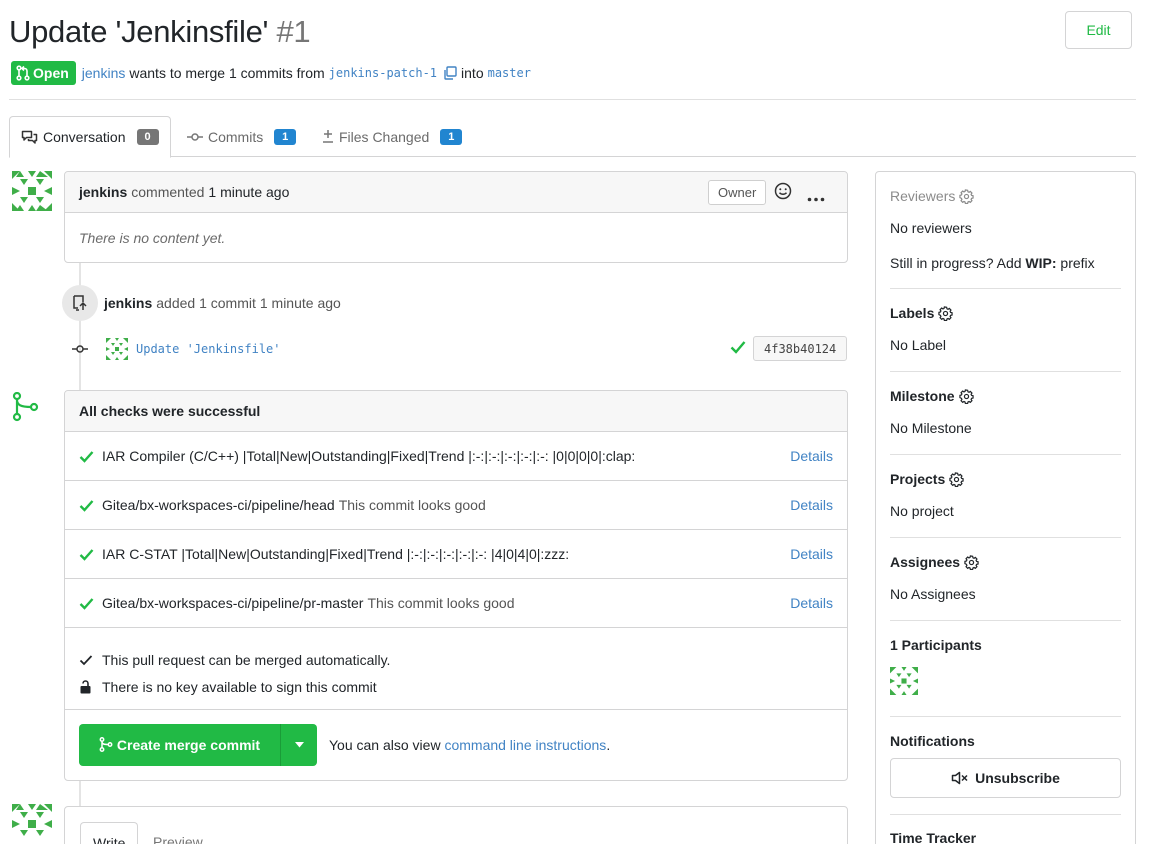  What do you see at coordinates (956, 263) in the screenshot?
I see `wip-prefix-text: Still in progress? Add` at bounding box center [956, 263].